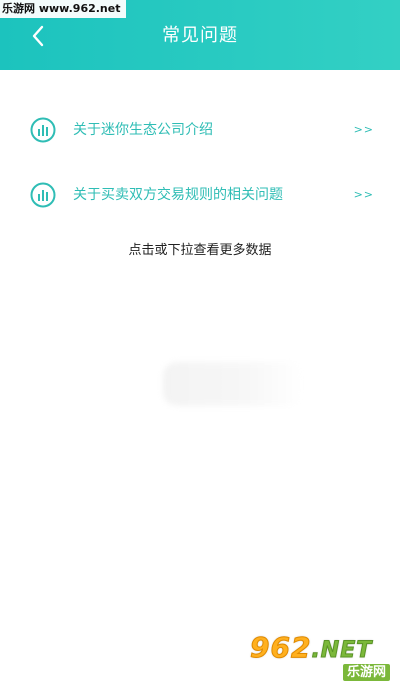 This screenshot has width=400, height=687. I want to click on faq-item-company-intro: 关于迷你生态公司介绍 >>, so click(200, 130).